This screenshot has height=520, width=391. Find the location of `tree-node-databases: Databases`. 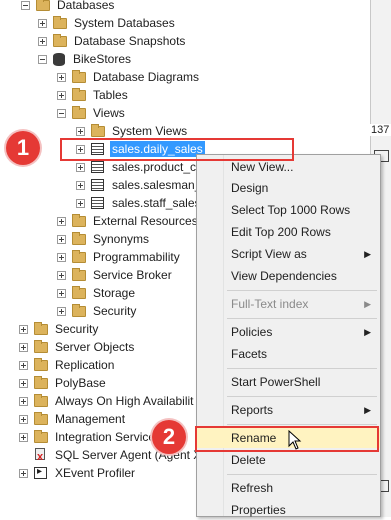

tree-node-databases: Databases is located at coordinates (68, 7).